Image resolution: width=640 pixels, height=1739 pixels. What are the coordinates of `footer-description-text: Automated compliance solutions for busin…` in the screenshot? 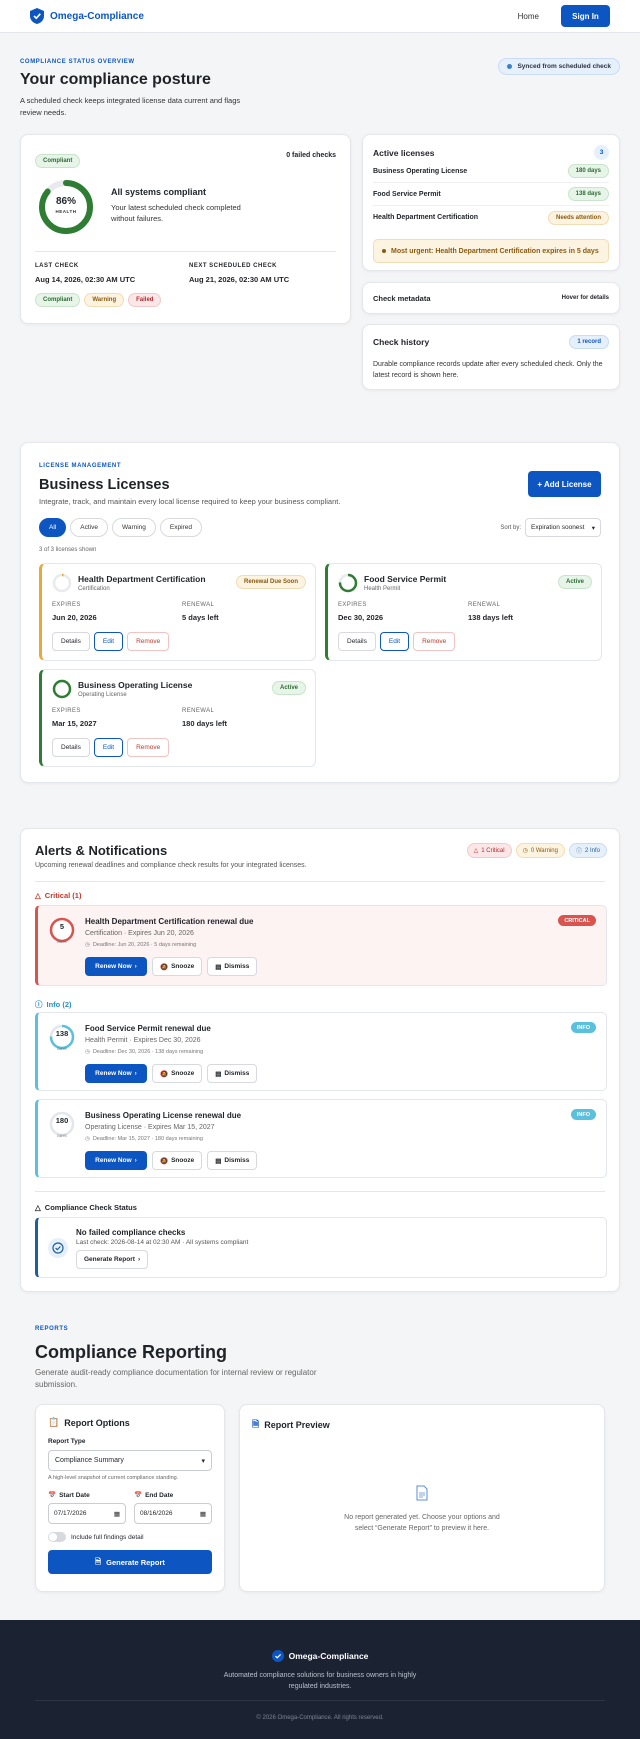 It's located at (320, 1681).